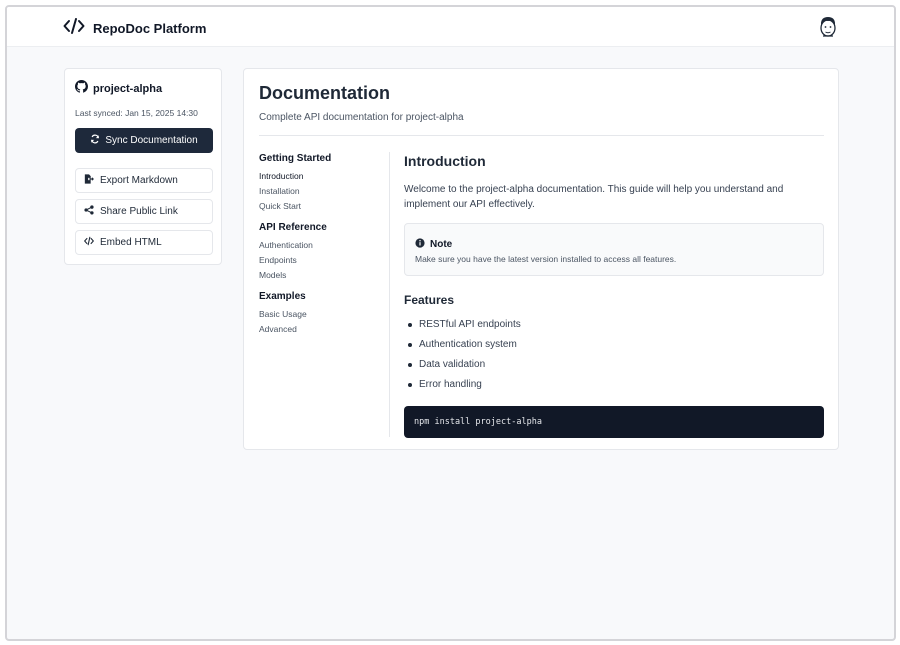  What do you see at coordinates (450, 384) in the screenshot?
I see `feature-text: Error handling` at bounding box center [450, 384].